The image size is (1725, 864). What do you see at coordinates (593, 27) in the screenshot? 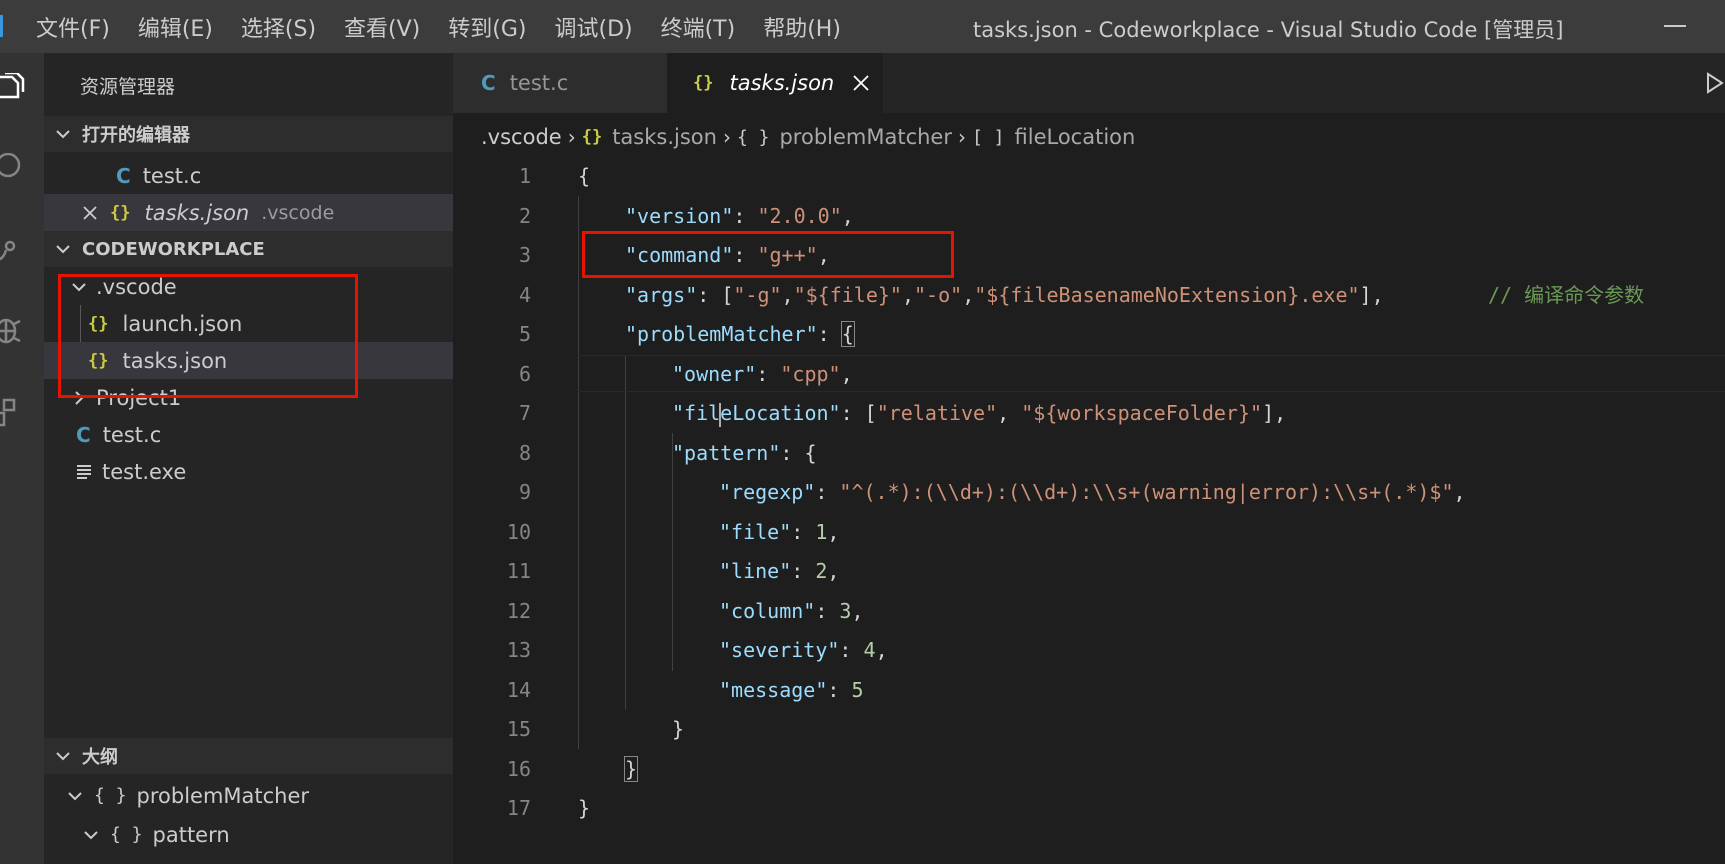
I see `menu-debug: 调试(D)` at bounding box center [593, 27].